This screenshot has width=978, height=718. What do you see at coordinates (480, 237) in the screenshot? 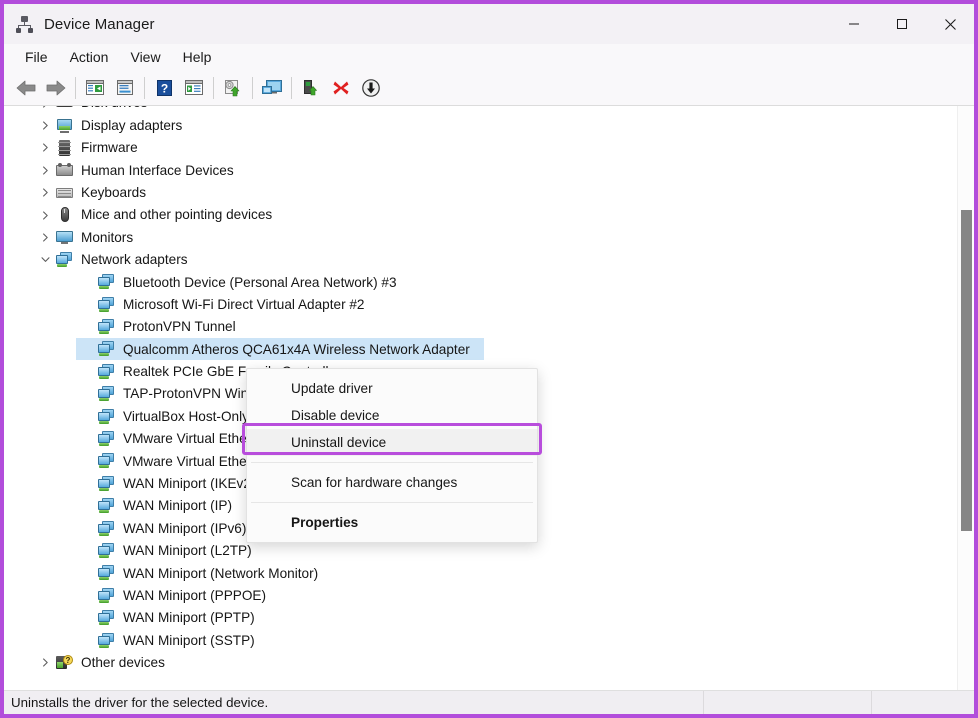
I see `tree-row: Monitors` at bounding box center [480, 237].